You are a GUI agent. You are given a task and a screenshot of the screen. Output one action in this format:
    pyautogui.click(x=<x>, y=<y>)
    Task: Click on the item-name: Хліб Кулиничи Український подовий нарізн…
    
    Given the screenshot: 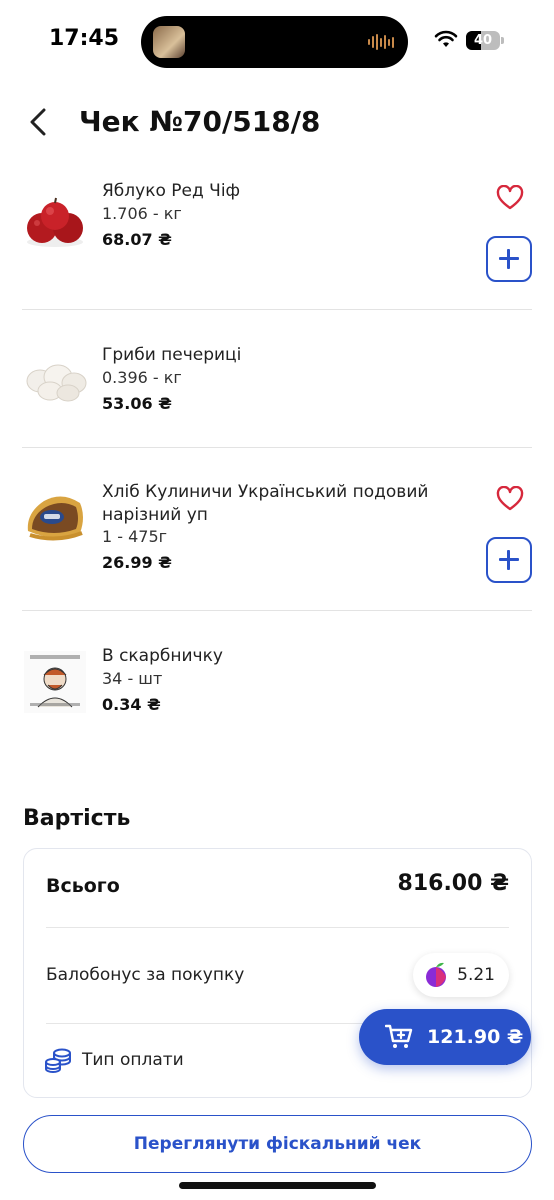 What is the action you would take?
    pyautogui.click(x=265, y=503)
    